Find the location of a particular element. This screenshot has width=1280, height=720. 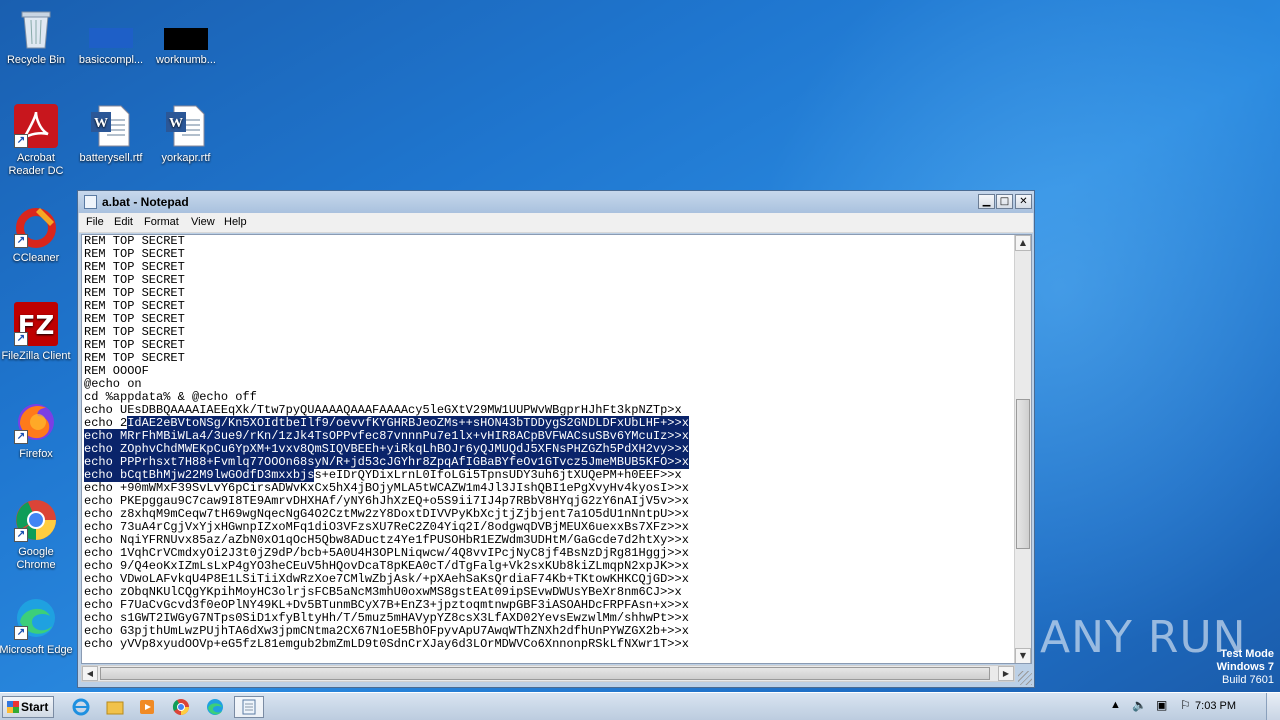

test-mode-notice: Test Mode Windows 7 Build 7601 is located at coordinates (1245, 667).